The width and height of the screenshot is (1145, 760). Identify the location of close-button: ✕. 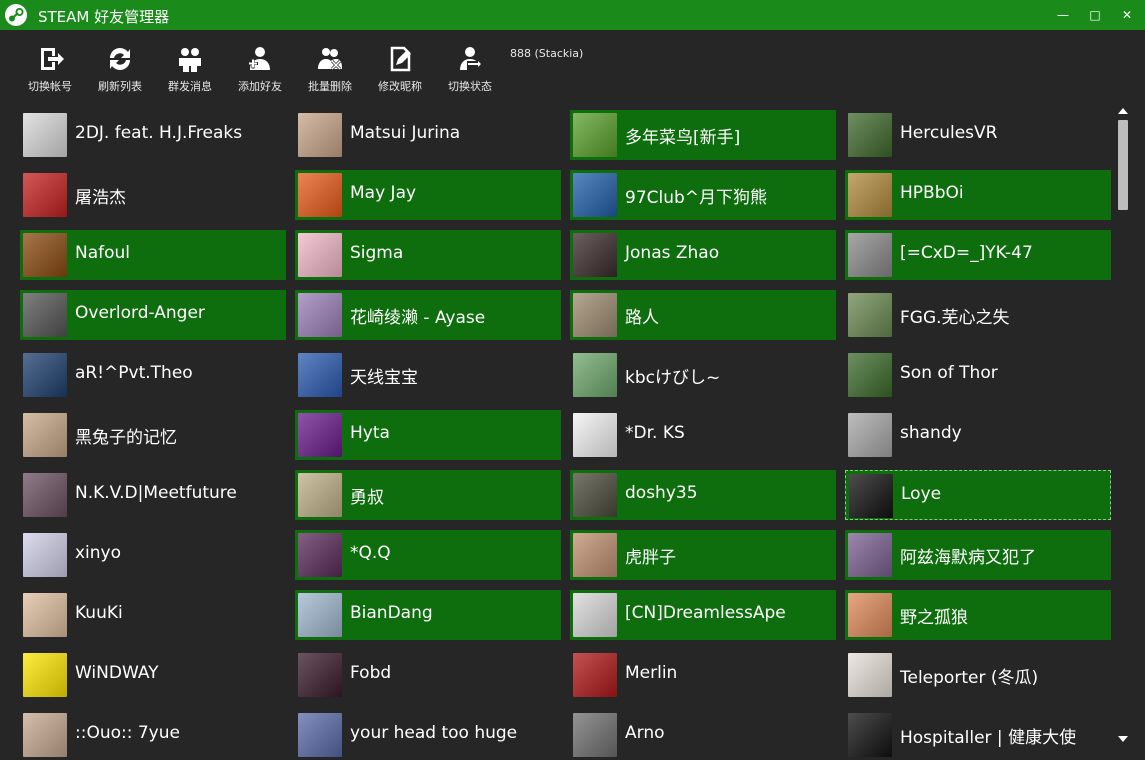
(1127, 15).